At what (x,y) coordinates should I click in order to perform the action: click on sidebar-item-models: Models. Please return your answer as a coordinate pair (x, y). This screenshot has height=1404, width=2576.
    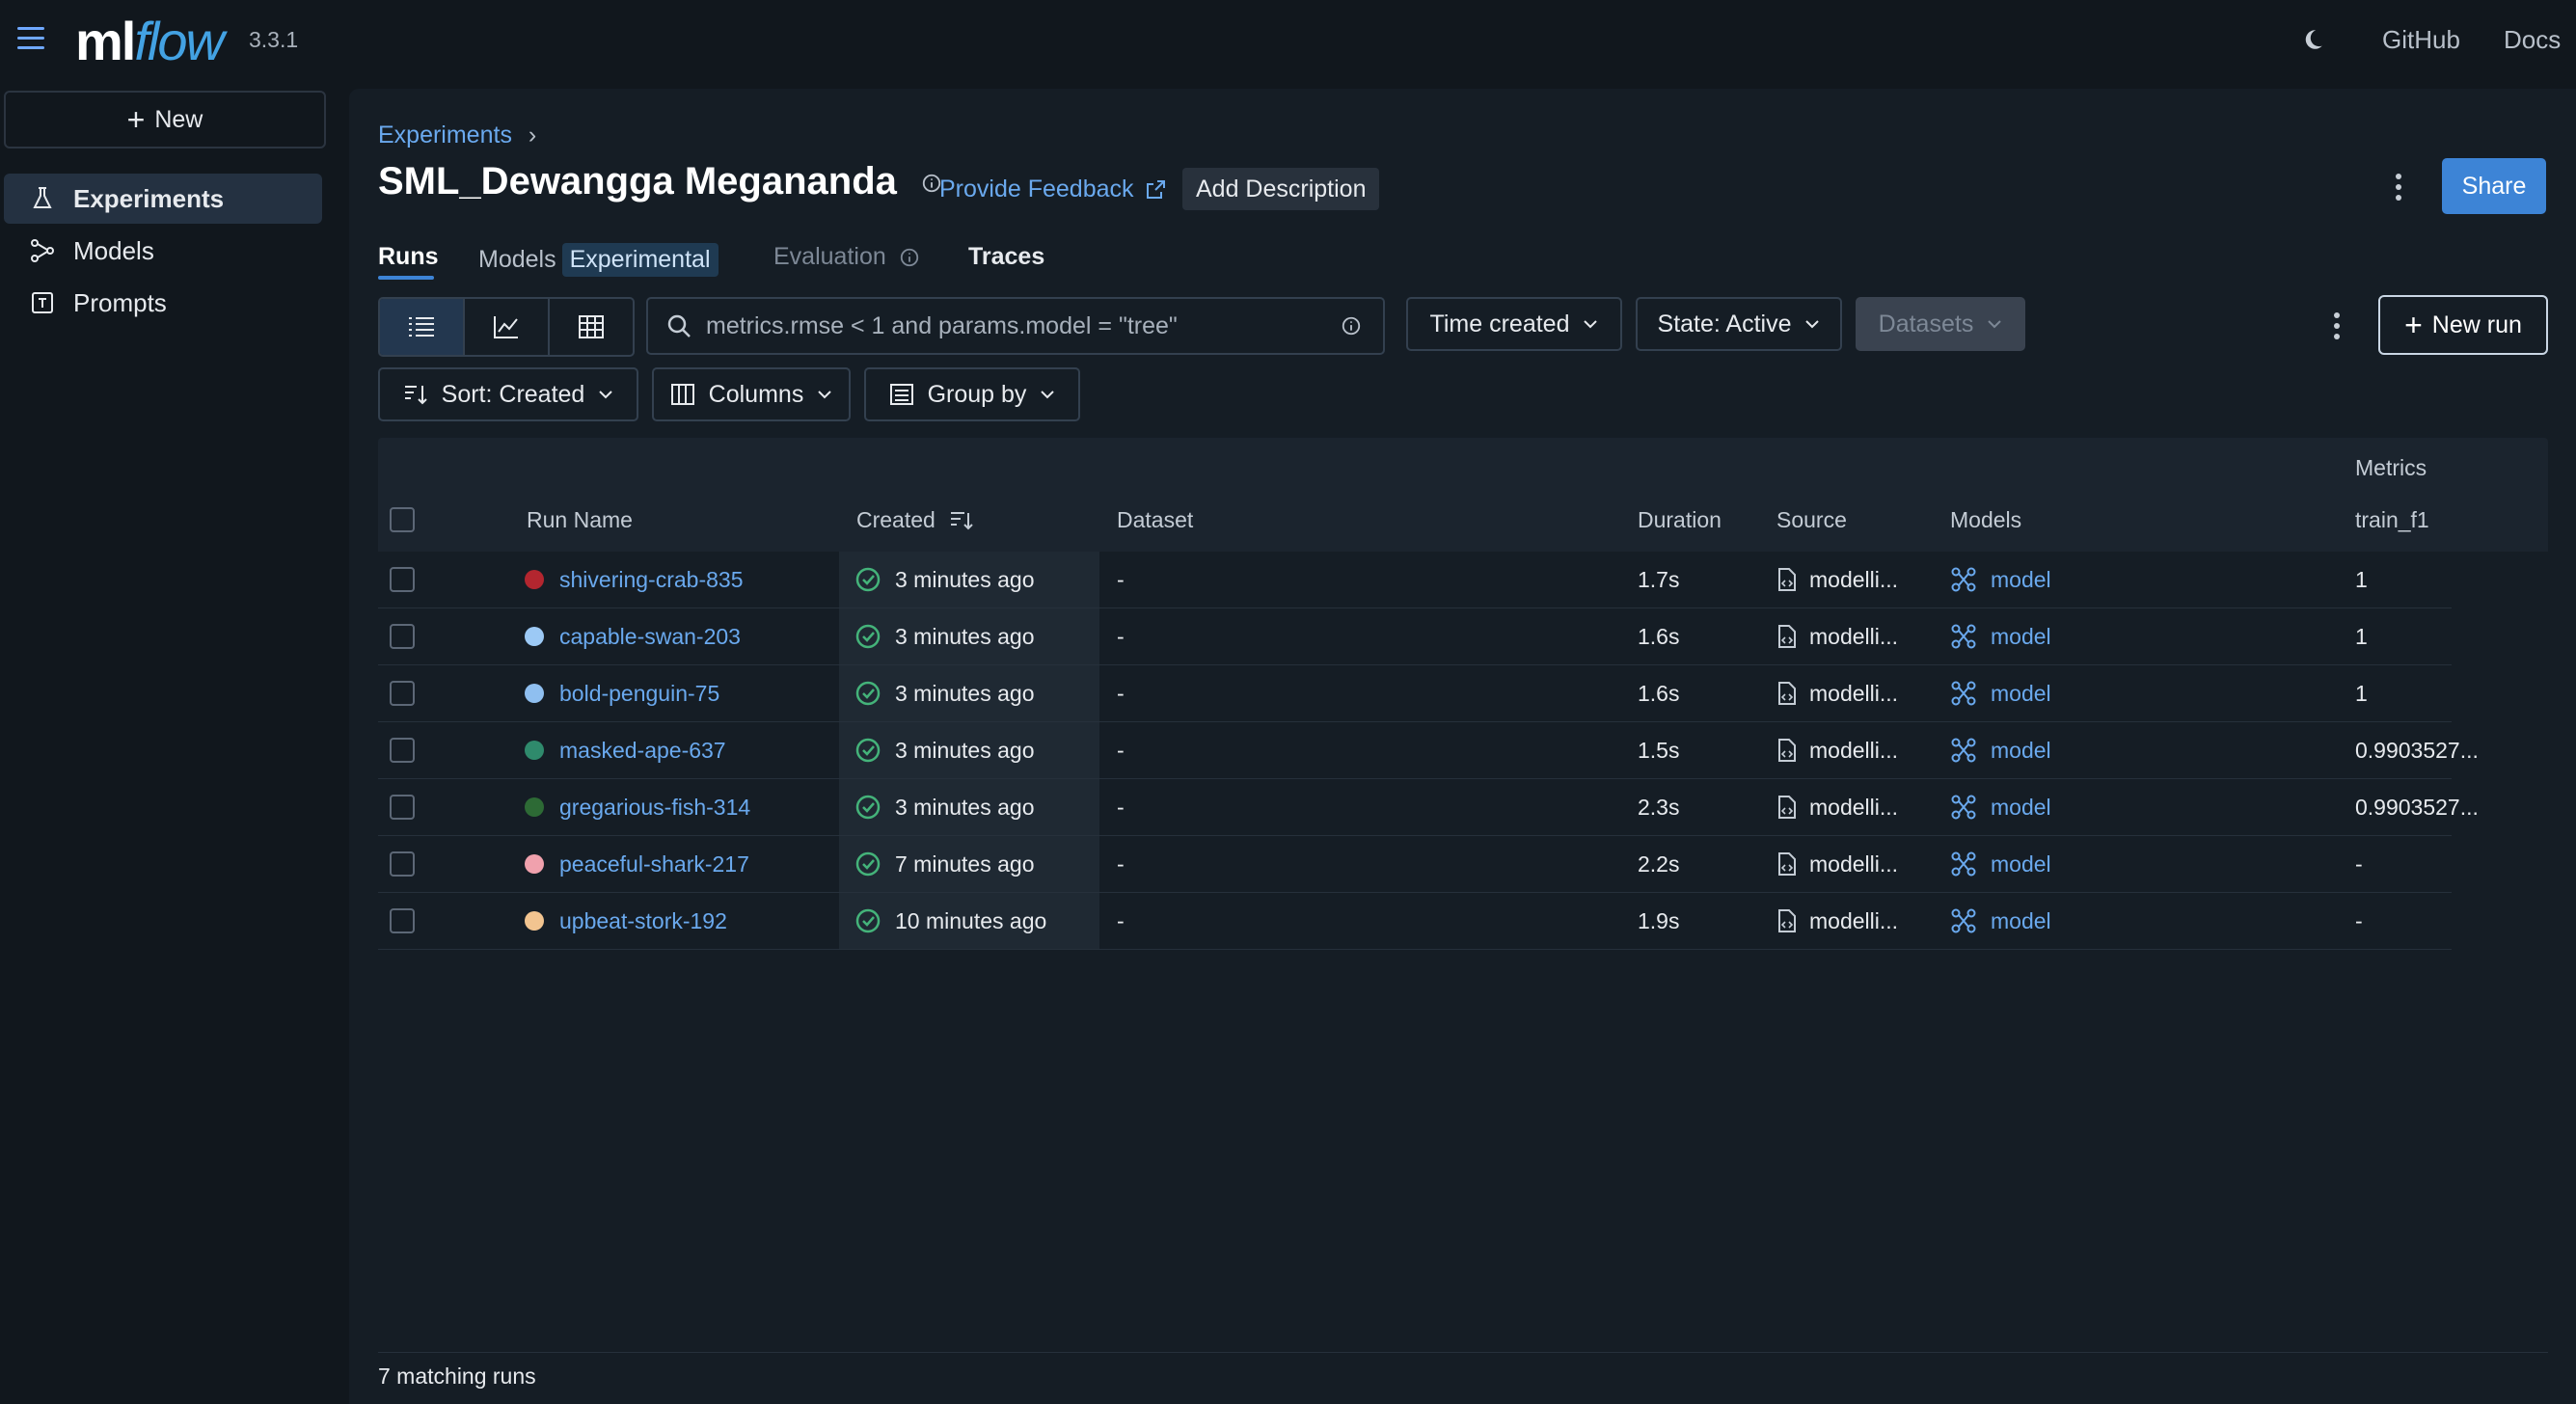
    Looking at the image, I should click on (163, 251).